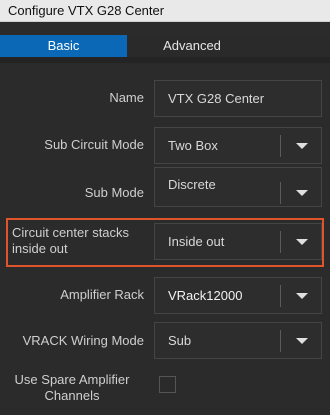  I want to click on sub-circuit-mode-dropdown: Two Box, so click(238, 145).